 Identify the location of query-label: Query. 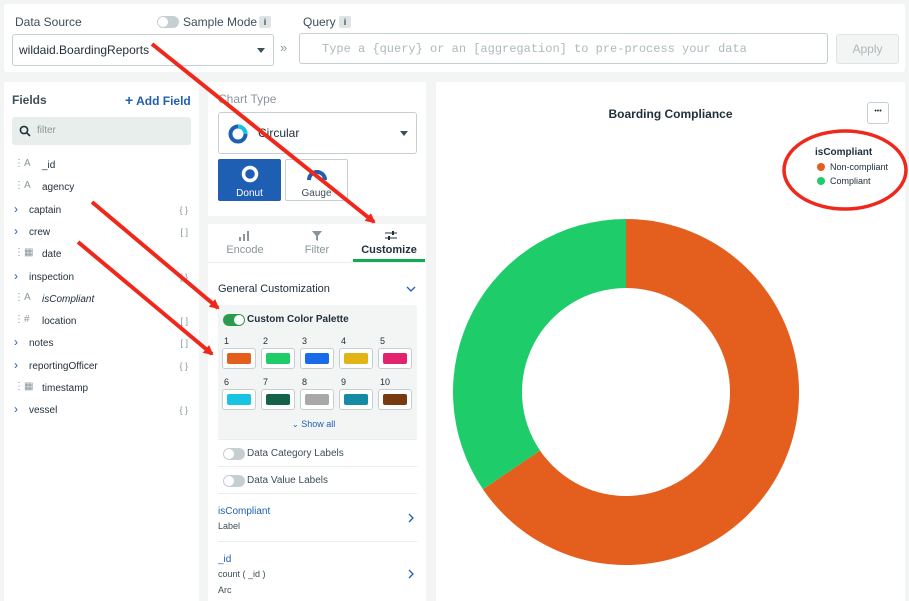
(319, 22).